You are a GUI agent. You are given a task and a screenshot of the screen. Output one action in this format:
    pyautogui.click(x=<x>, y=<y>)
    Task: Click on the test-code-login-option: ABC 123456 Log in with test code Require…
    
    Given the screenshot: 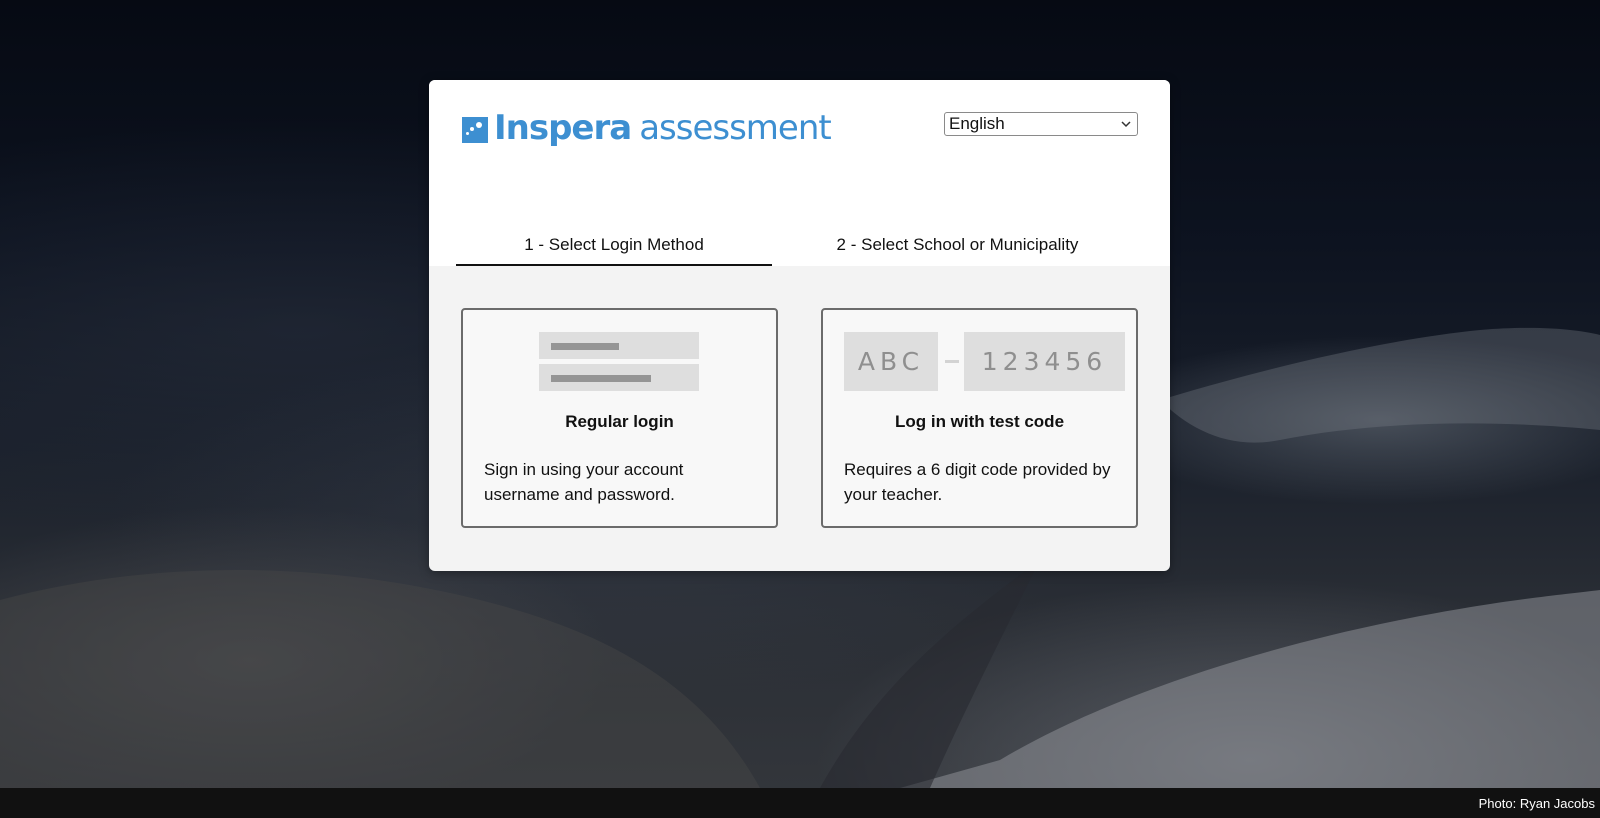 What is the action you would take?
    pyautogui.click(x=979, y=418)
    